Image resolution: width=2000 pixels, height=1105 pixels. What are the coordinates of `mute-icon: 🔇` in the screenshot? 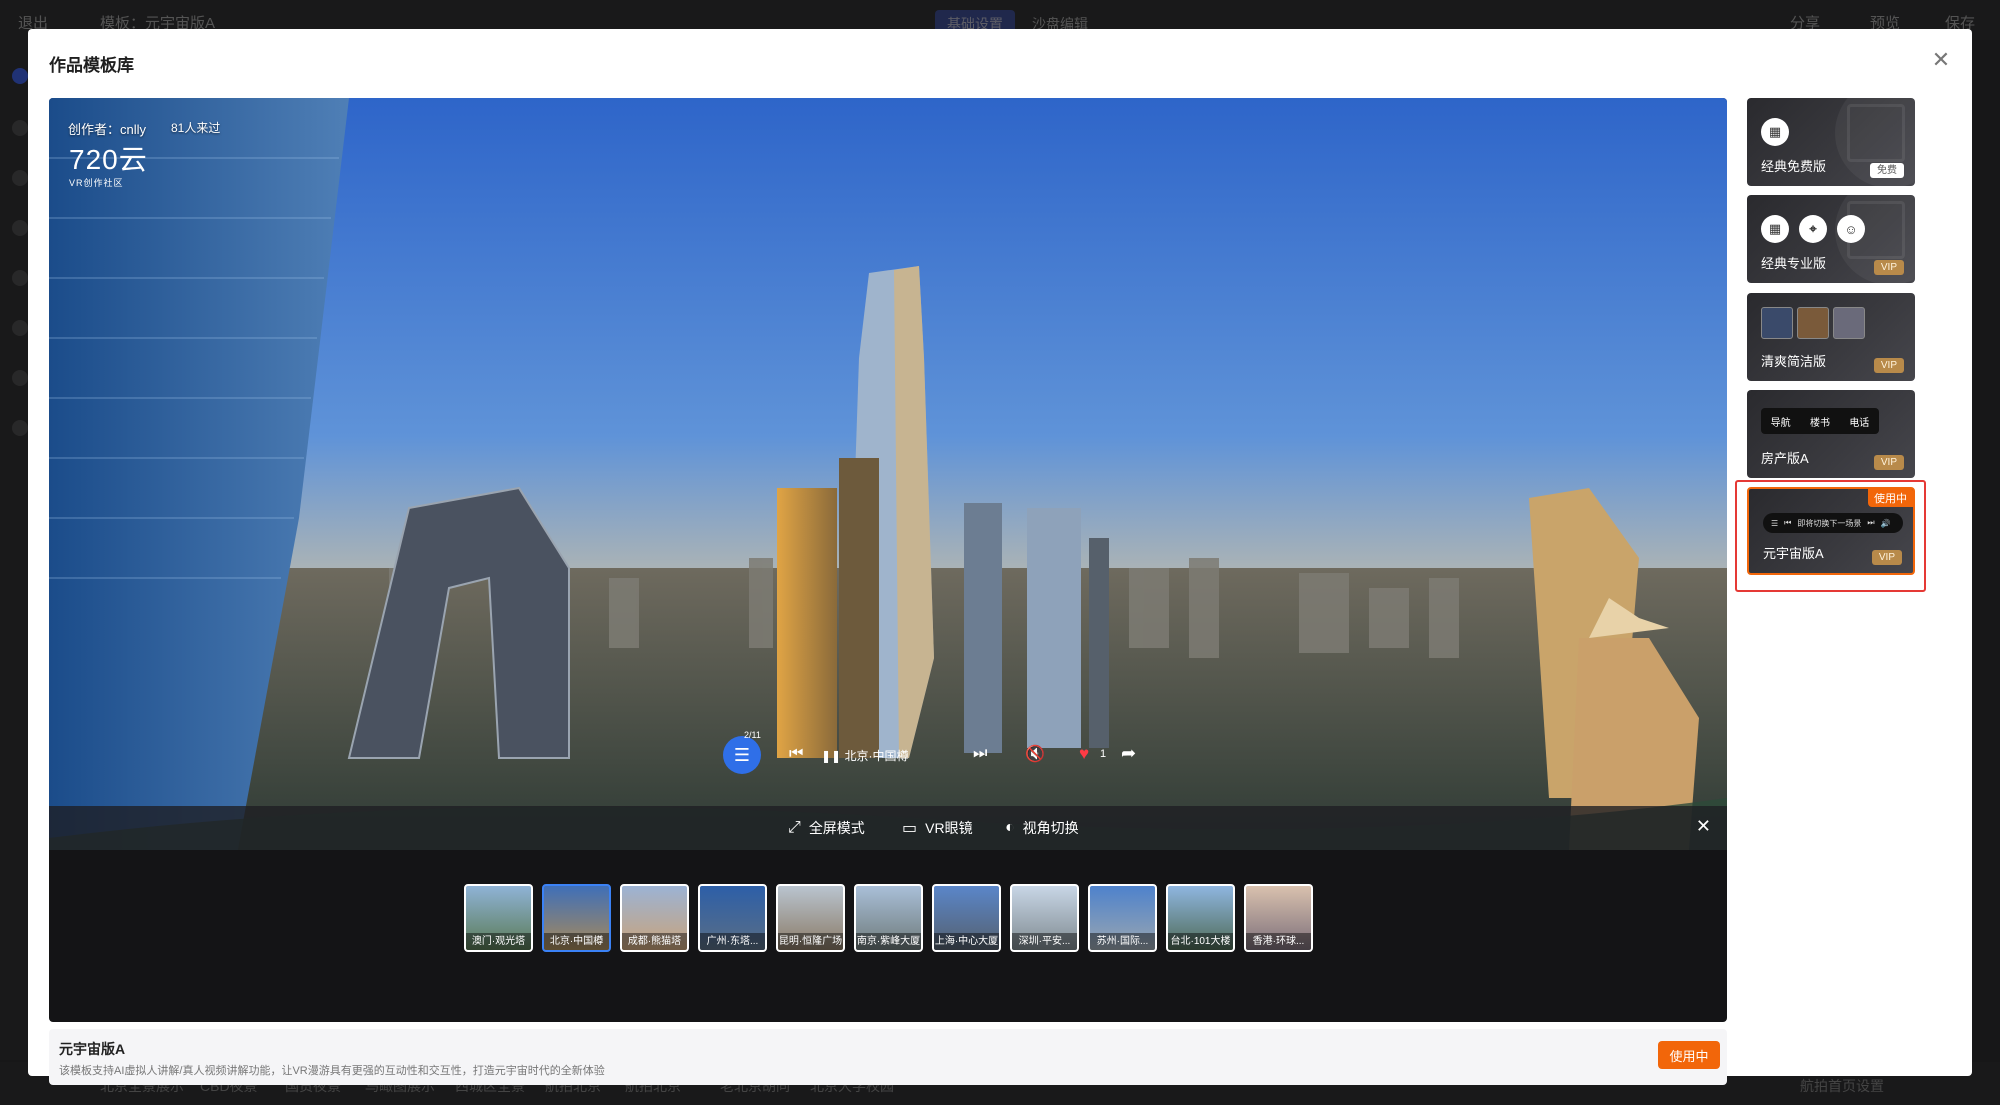 It's located at (1035, 754).